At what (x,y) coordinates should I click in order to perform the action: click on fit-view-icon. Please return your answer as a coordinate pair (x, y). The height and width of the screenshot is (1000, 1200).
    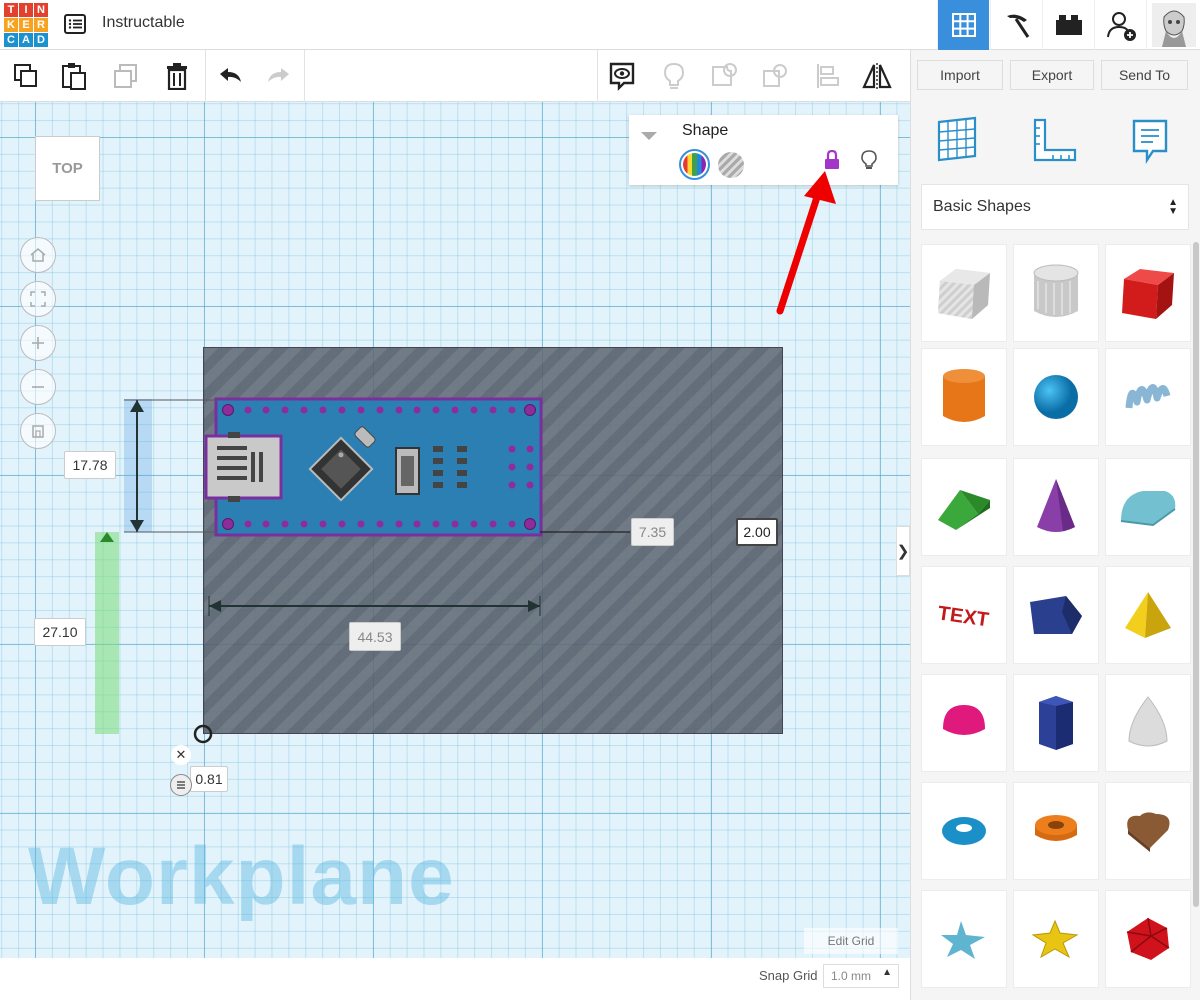
    Looking at the image, I should click on (38, 299).